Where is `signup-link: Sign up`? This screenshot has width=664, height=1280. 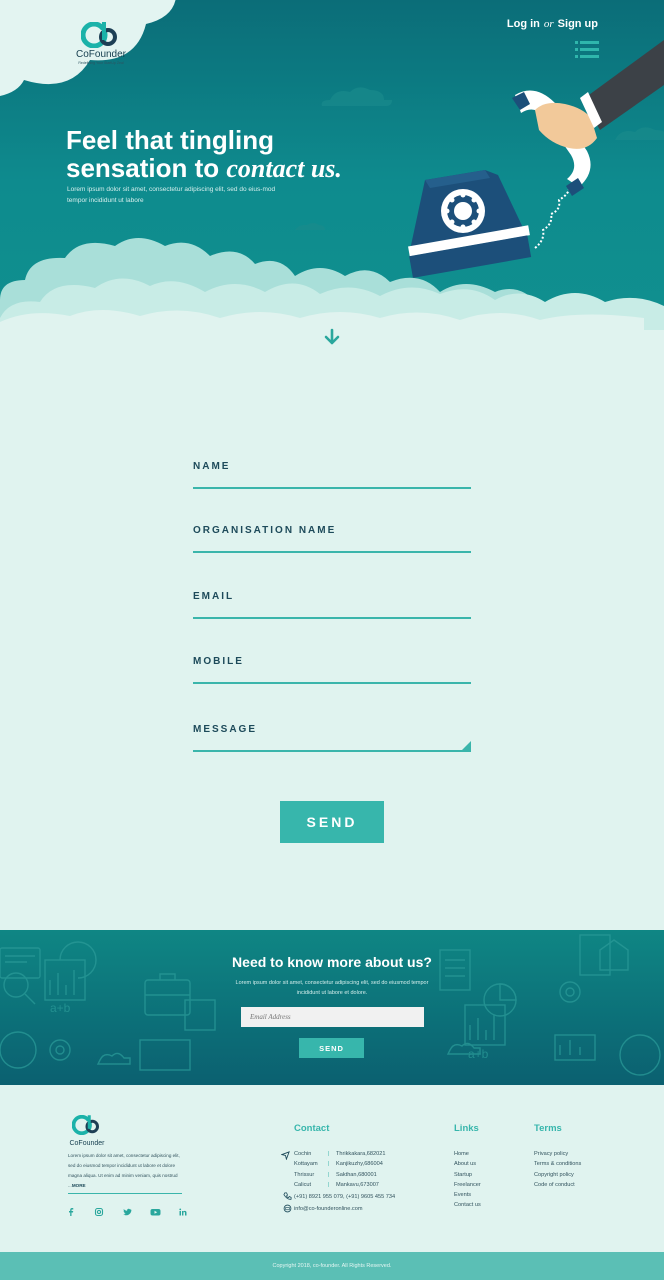 signup-link: Sign up is located at coordinates (578, 24).